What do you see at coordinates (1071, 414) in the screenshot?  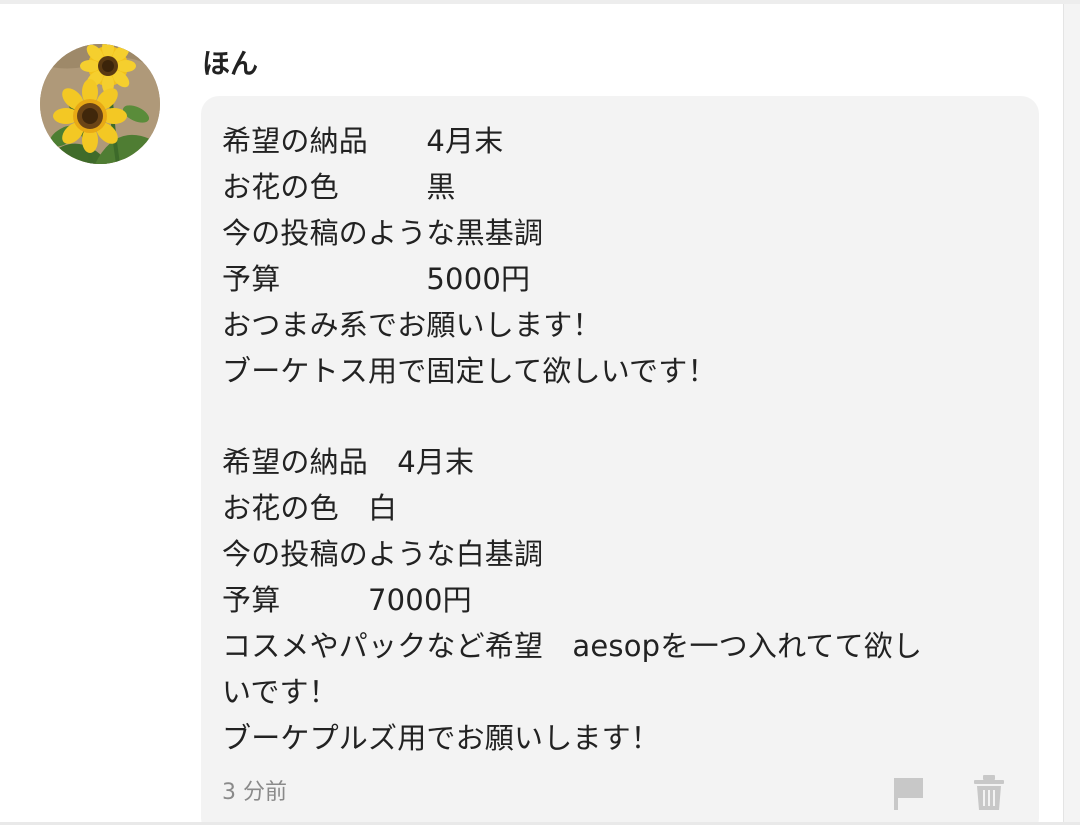 I see `scrollbar-track` at bounding box center [1071, 414].